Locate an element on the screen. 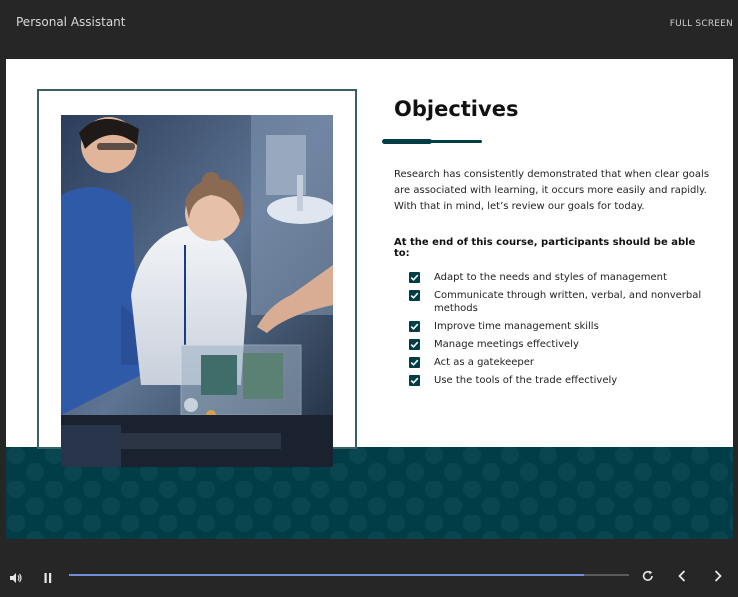 The width and height of the screenshot is (738, 597). pause-icon is located at coordinates (48, 578).